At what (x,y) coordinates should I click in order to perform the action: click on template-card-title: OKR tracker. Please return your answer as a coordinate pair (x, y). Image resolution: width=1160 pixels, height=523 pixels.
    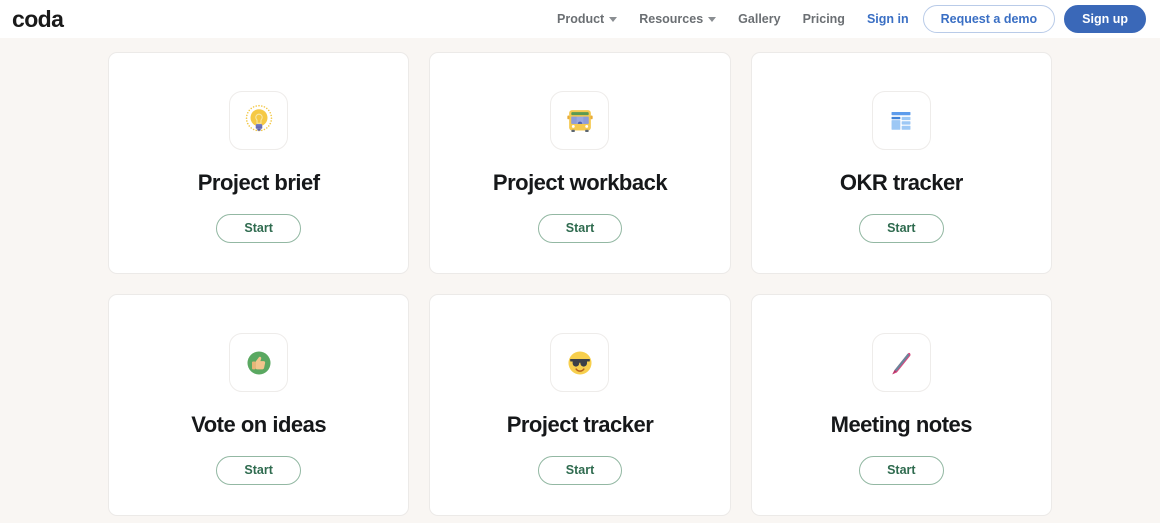
    Looking at the image, I should click on (901, 182).